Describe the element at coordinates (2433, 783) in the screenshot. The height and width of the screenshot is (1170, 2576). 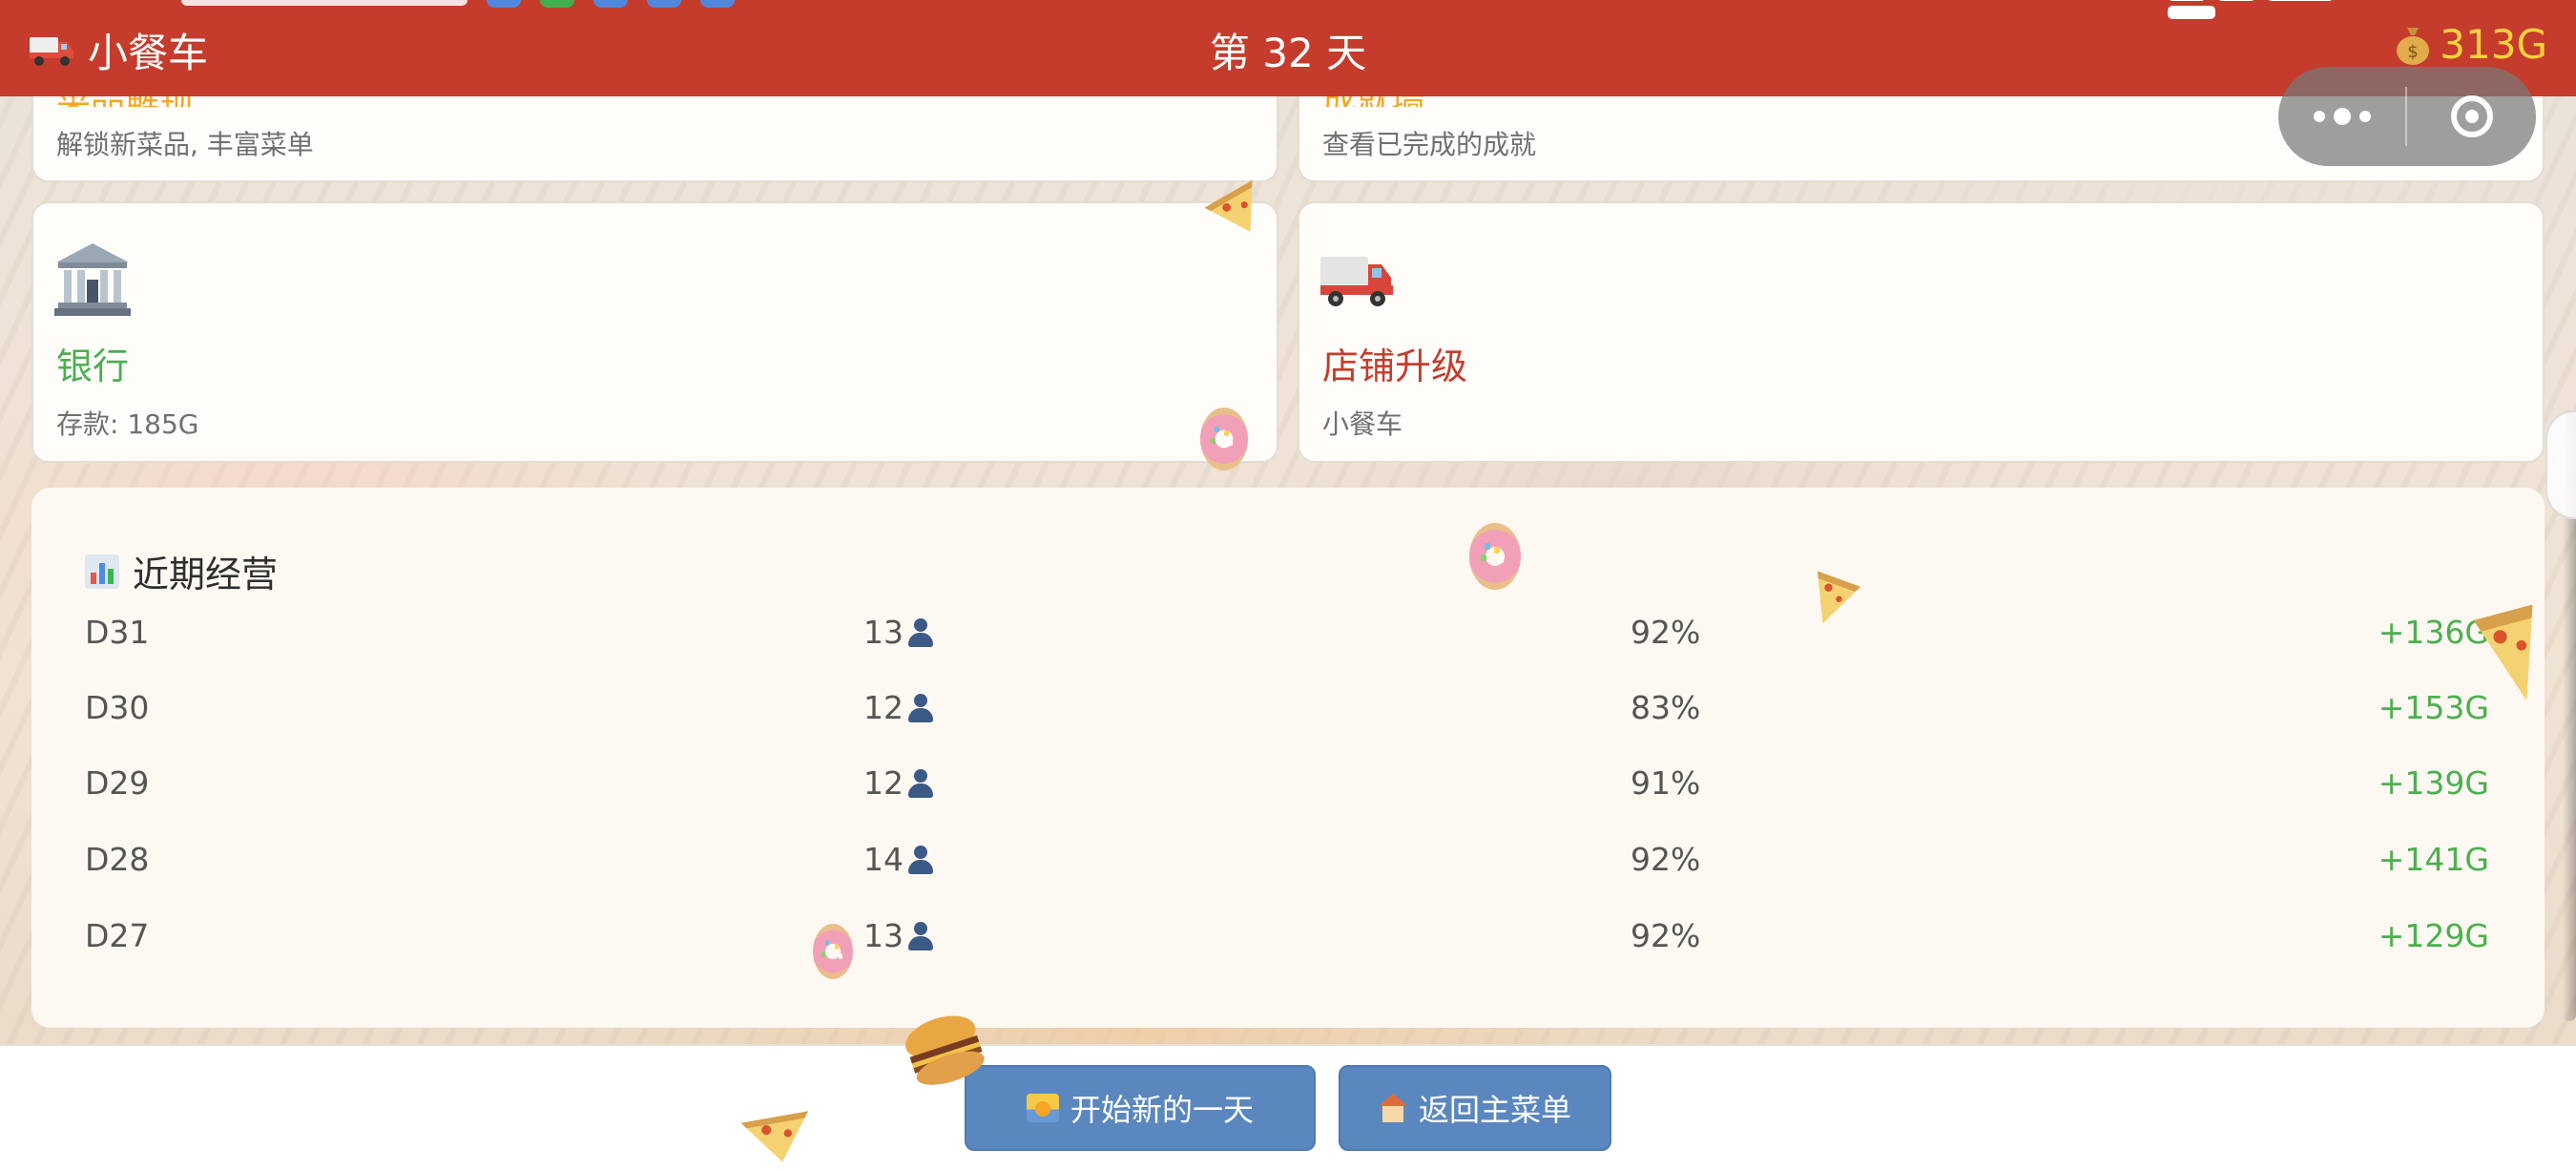
I see `row-income: +139G` at that location.